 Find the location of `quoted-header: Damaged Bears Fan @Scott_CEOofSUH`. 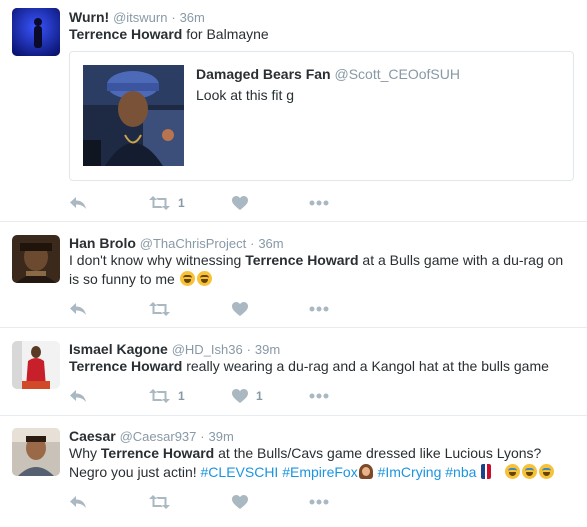

quoted-header: Damaged Bears Fan @Scott_CEOofSUH is located at coordinates (328, 74).